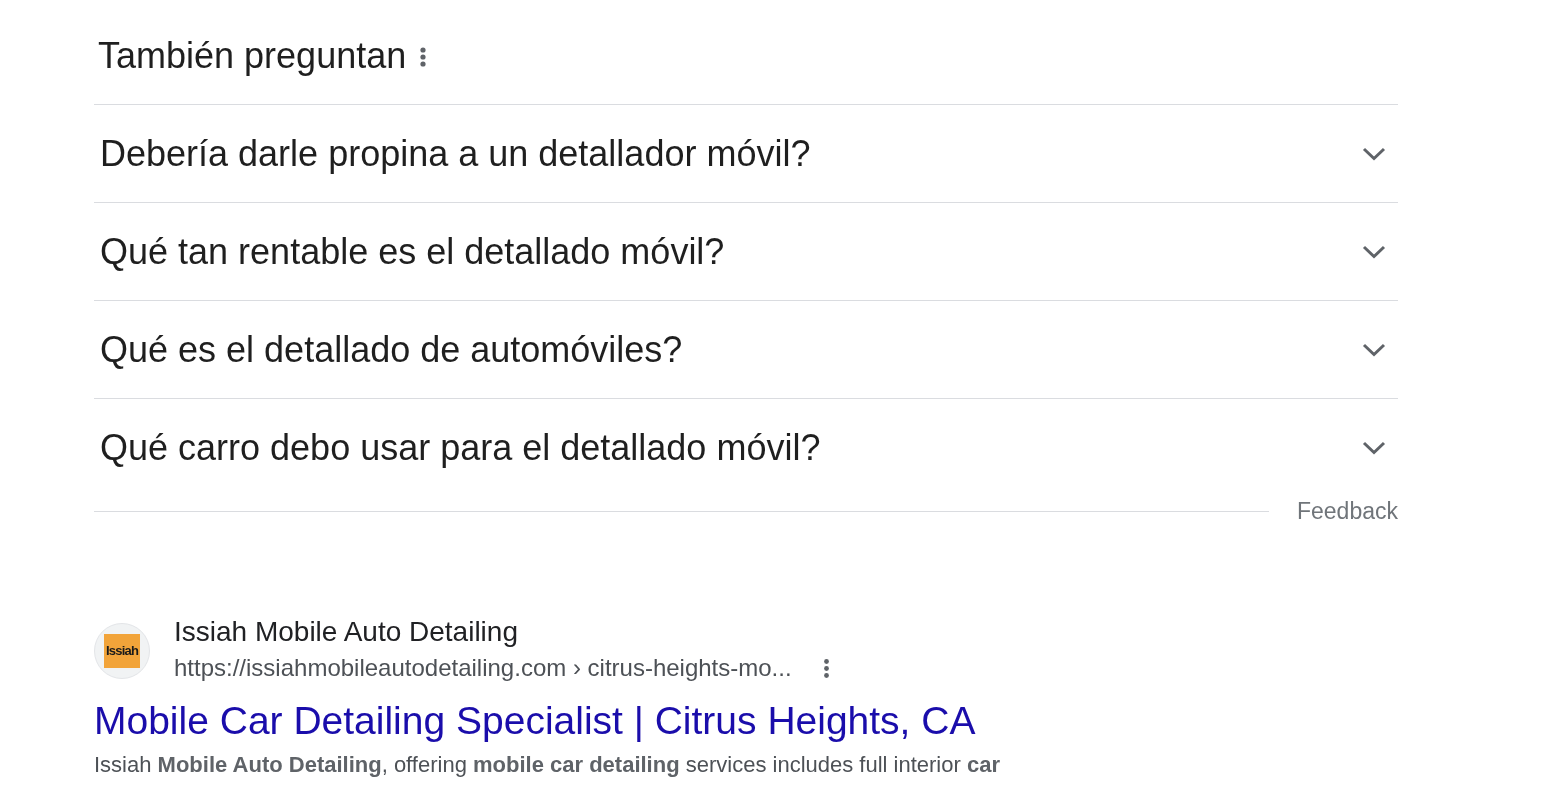 The height and width of the screenshot is (786, 1566). I want to click on feedback-link: Feedback, so click(1347, 511).